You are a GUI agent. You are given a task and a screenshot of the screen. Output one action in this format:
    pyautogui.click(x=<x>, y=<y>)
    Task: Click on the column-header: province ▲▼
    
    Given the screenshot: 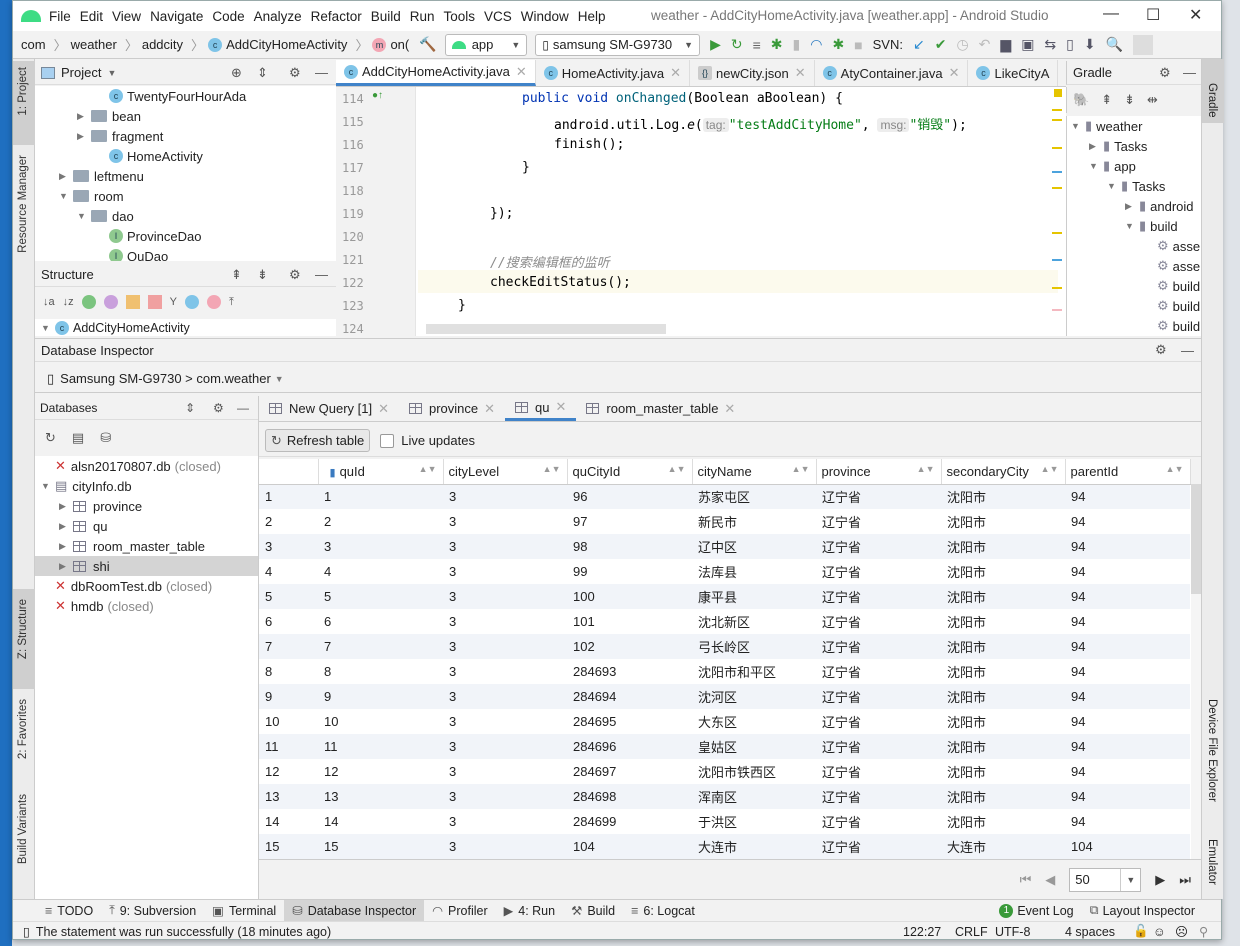 What is the action you would take?
    pyautogui.click(x=879, y=472)
    